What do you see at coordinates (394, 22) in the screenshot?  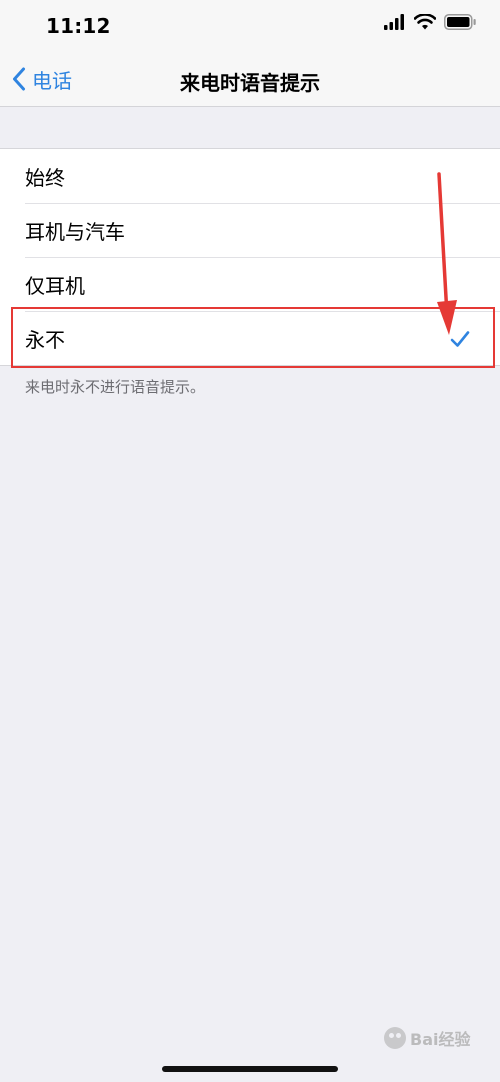 I see `signal-icon` at bounding box center [394, 22].